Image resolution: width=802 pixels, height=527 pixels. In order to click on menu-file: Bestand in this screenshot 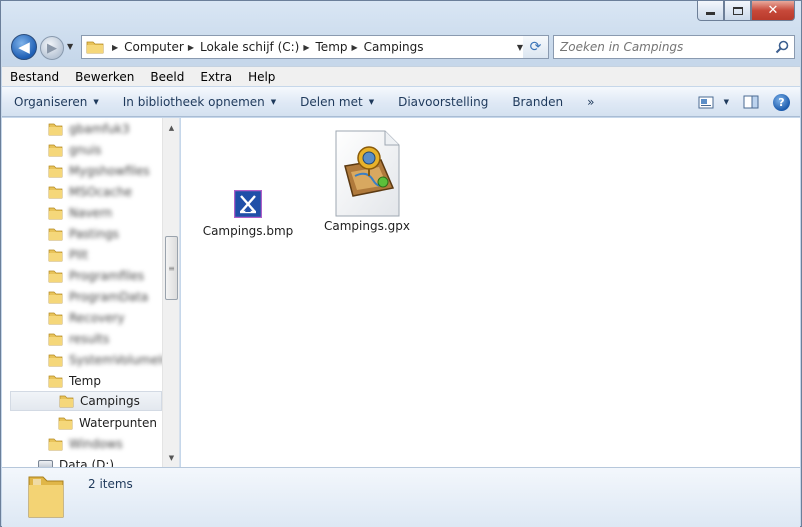, I will do `click(34, 77)`.